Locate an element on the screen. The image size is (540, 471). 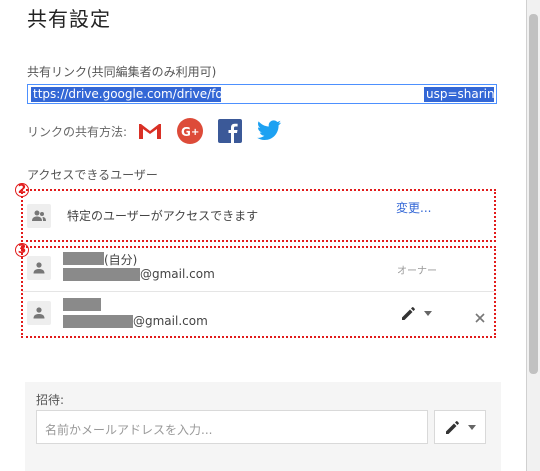
invite-permission-dropdown is located at coordinates (460, 427).